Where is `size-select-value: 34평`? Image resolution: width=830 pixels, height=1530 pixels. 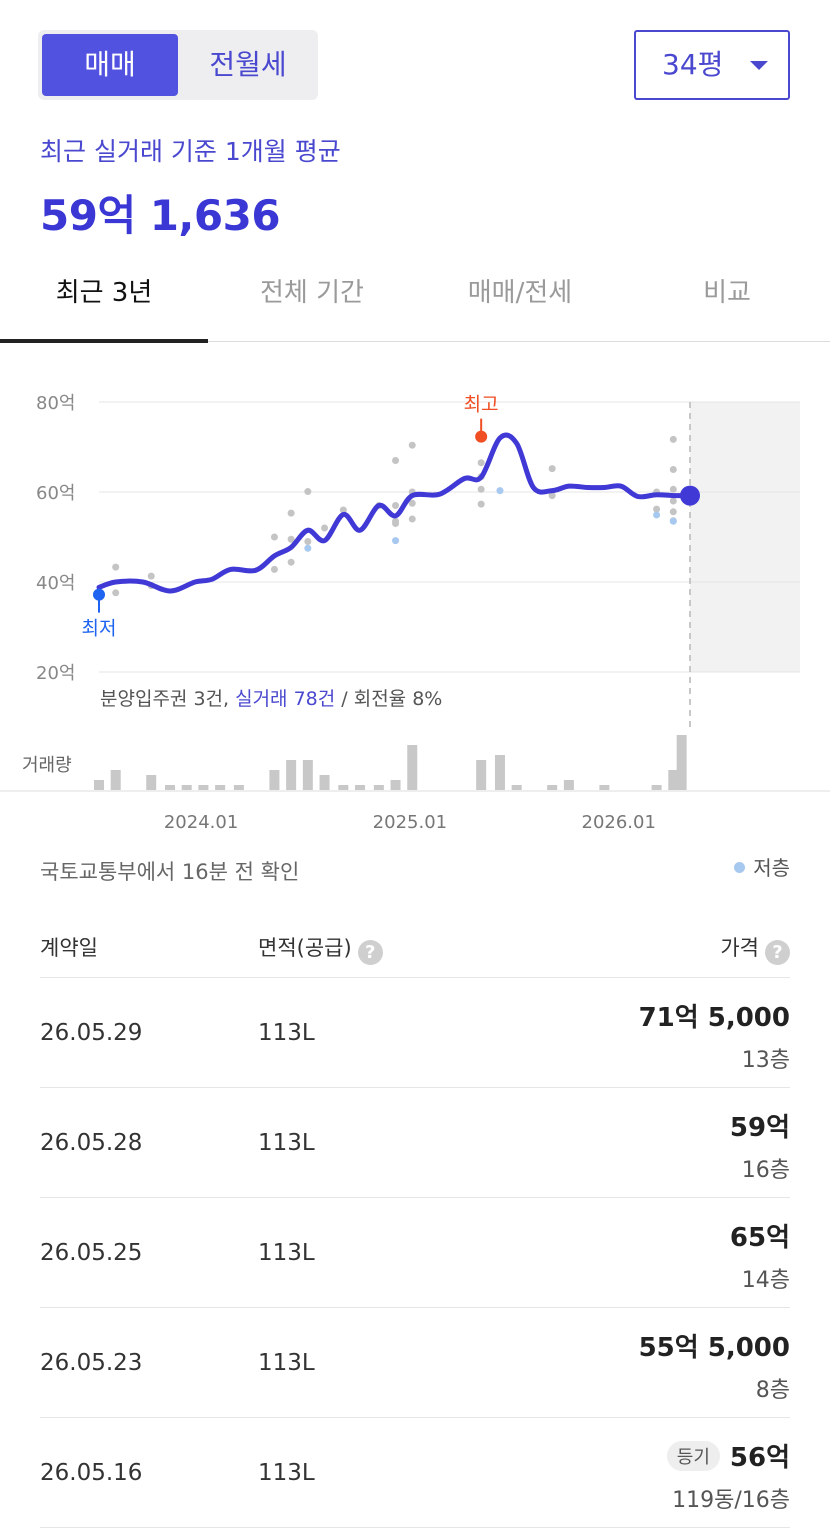
size-select-value: 34평 is located at coordinates (693, 64).